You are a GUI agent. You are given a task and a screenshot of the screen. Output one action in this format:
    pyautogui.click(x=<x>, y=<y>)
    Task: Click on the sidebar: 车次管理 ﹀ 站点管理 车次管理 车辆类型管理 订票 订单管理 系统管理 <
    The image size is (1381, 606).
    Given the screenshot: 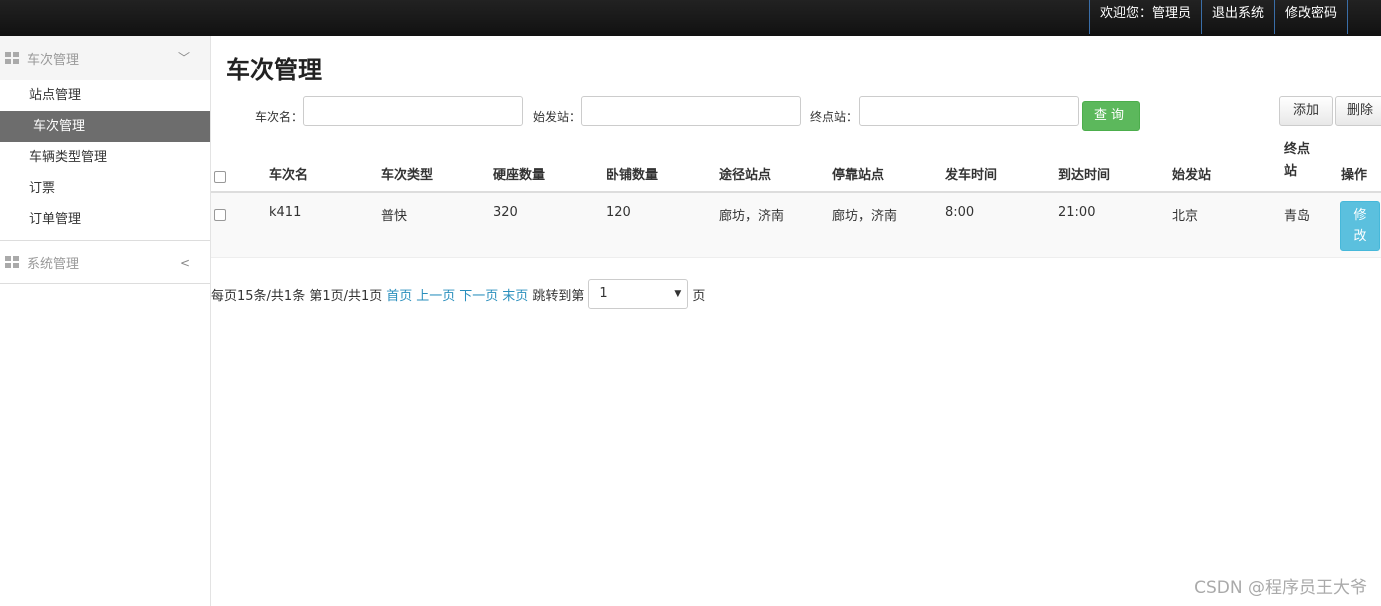 What is the action you would take?
    pyautogui.click(x=105, y=321)
    